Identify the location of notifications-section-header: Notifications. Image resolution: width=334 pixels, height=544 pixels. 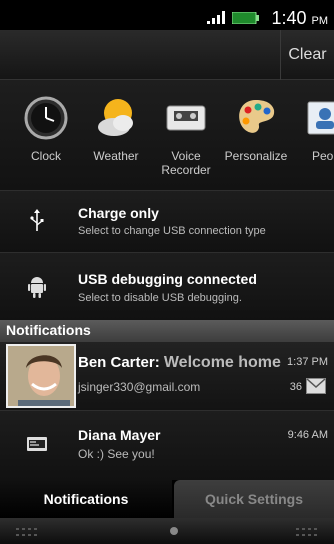
(167, 331).